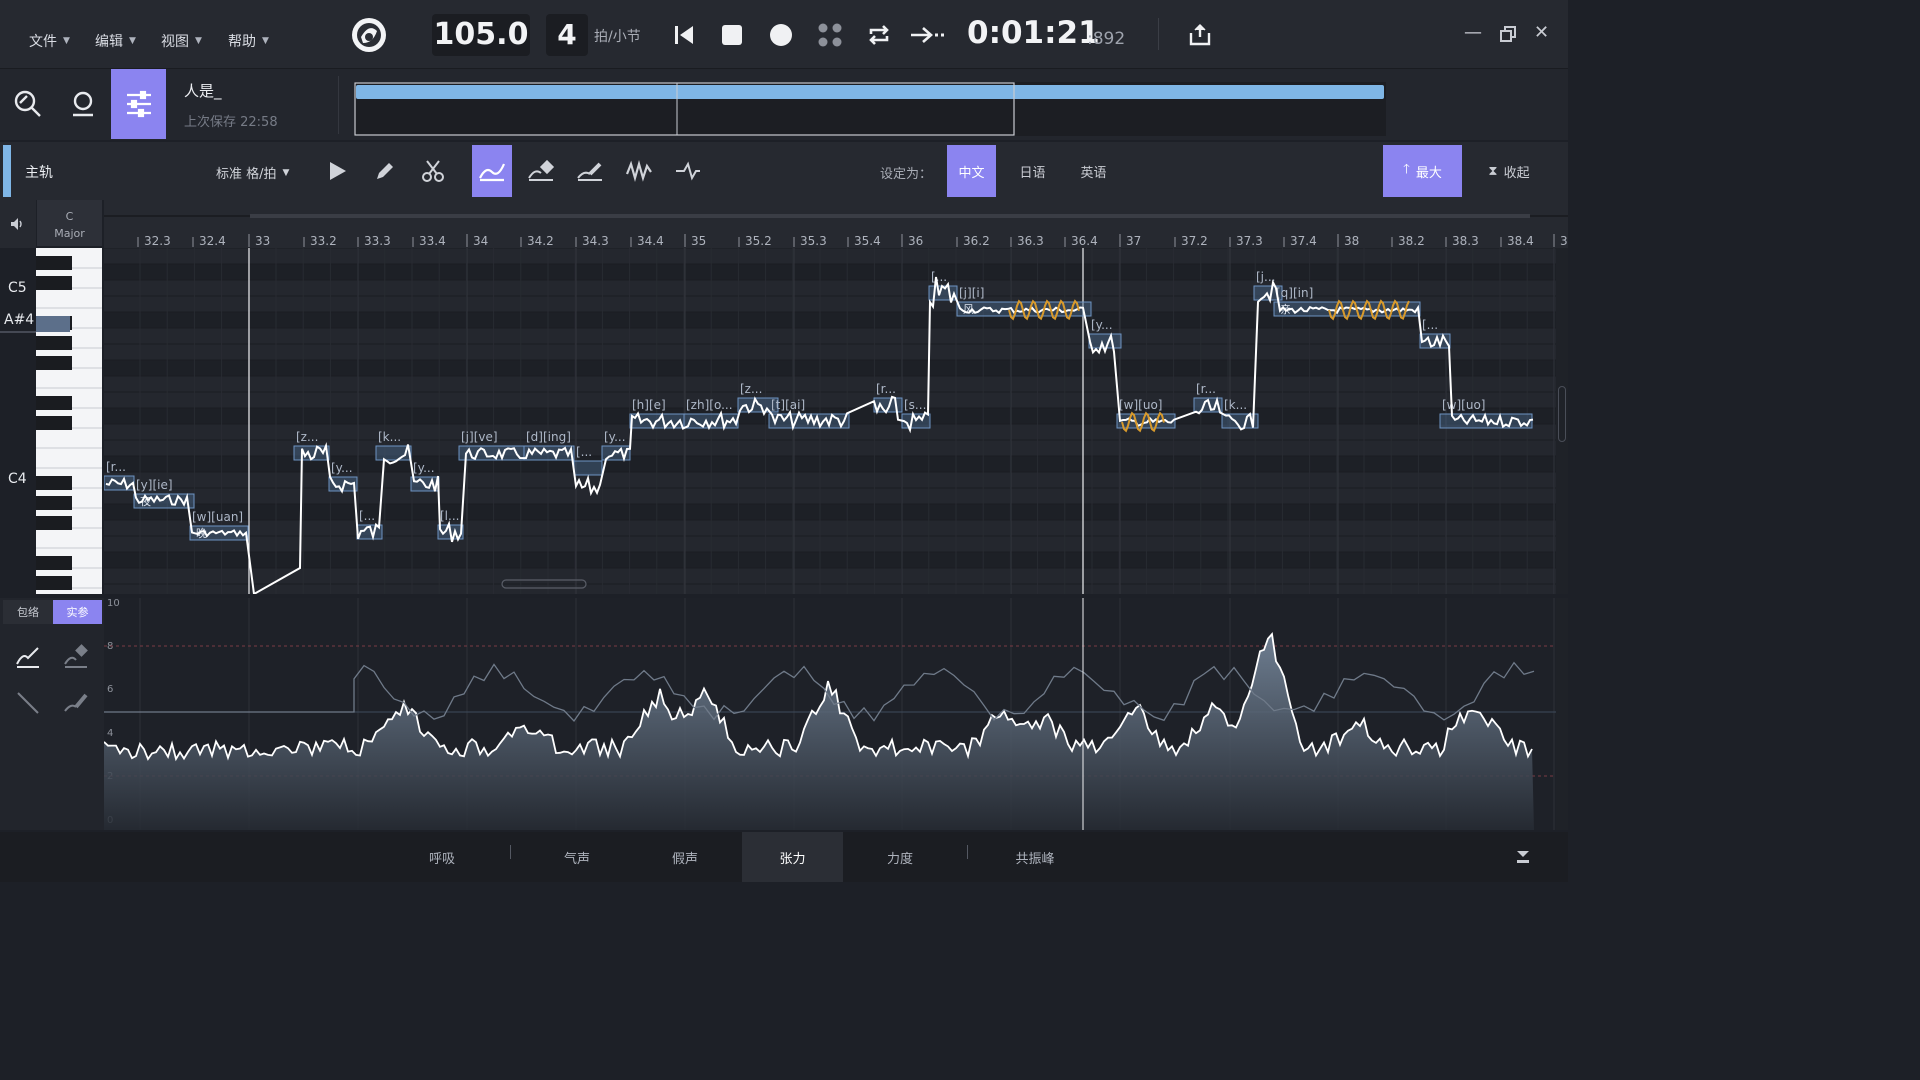 This screenshot has height=1080, width=1920. Describe the element at coordinates (1032, 171) in the screenshot. I see `lang-japanese-button: 日语` at that location.